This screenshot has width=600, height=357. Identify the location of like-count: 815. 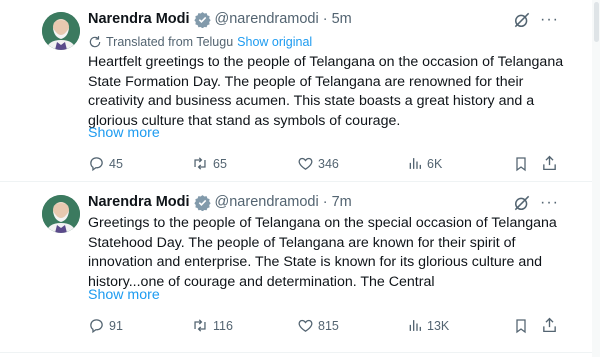
(328, 325).